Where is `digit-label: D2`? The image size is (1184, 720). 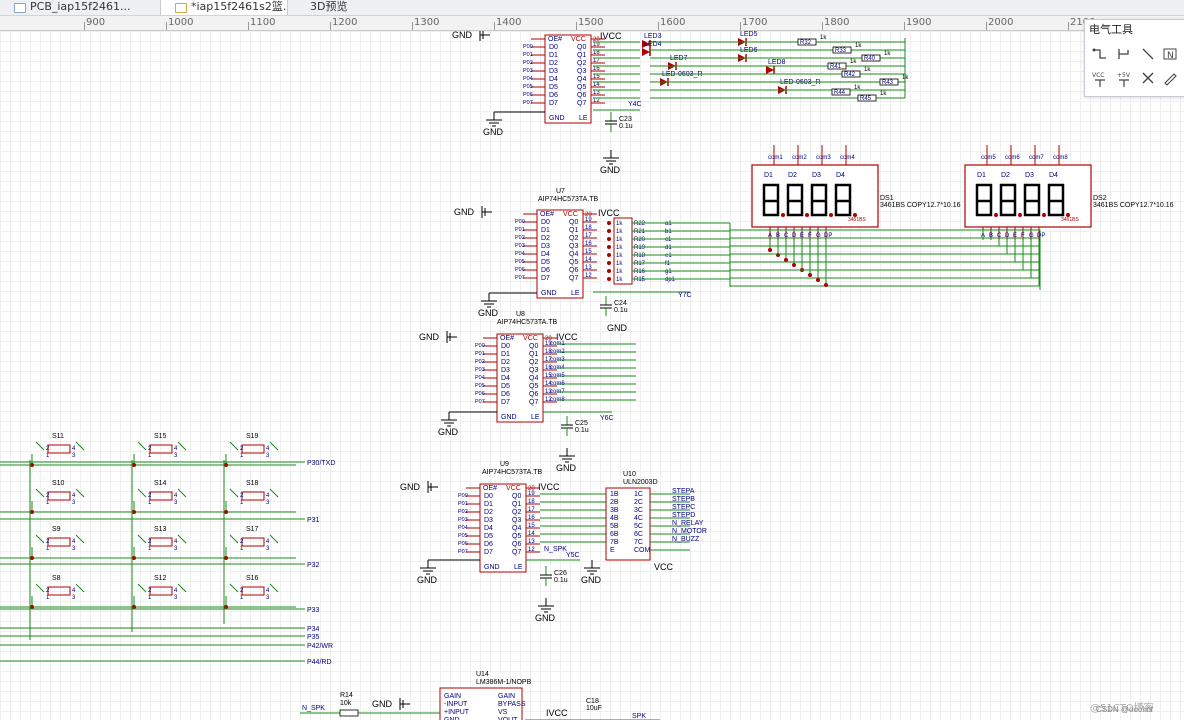 digit-label: D2 is located at coordinates (1005, 175).